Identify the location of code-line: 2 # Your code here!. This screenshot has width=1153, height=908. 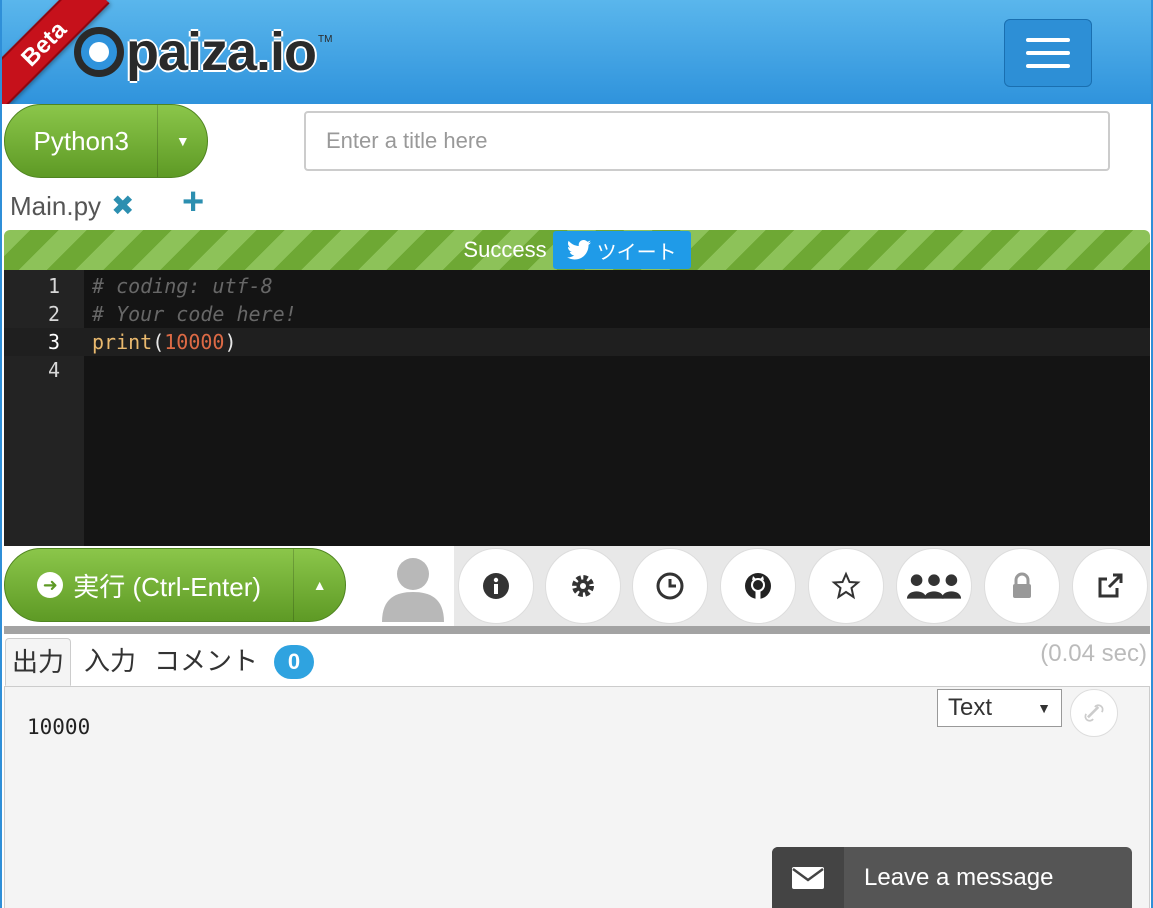
(577, 314).